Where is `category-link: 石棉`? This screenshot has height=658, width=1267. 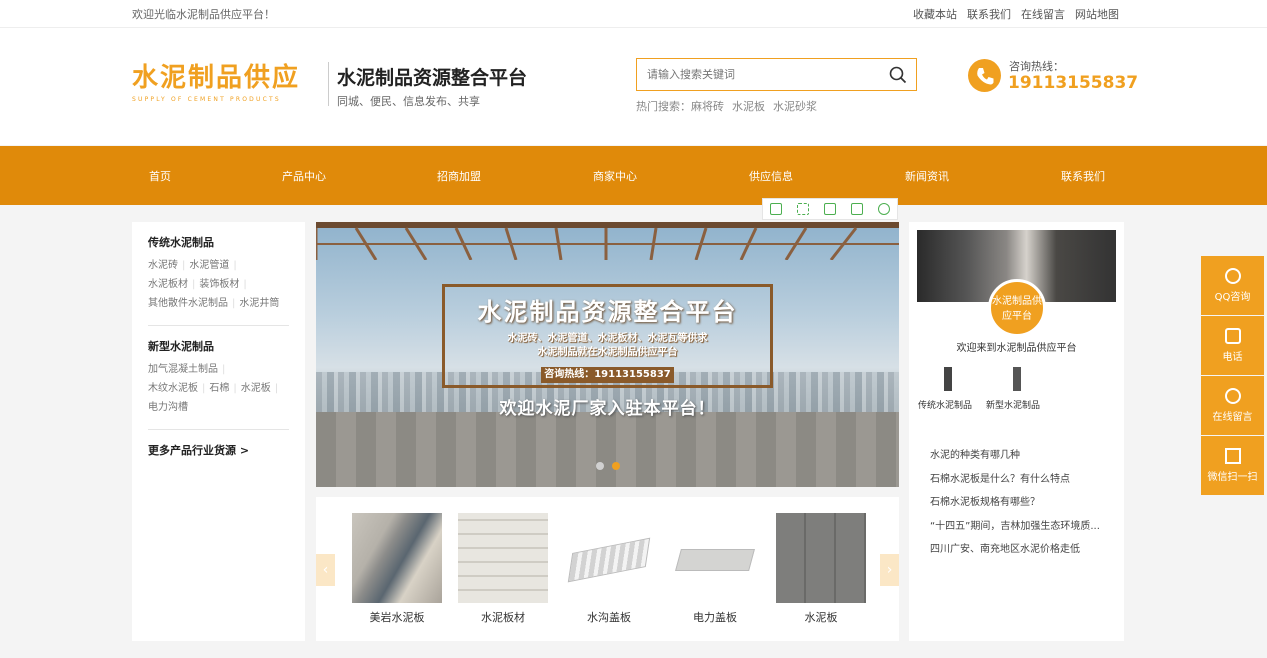 category-link: 石棉 is located at coordinates (219, 388).